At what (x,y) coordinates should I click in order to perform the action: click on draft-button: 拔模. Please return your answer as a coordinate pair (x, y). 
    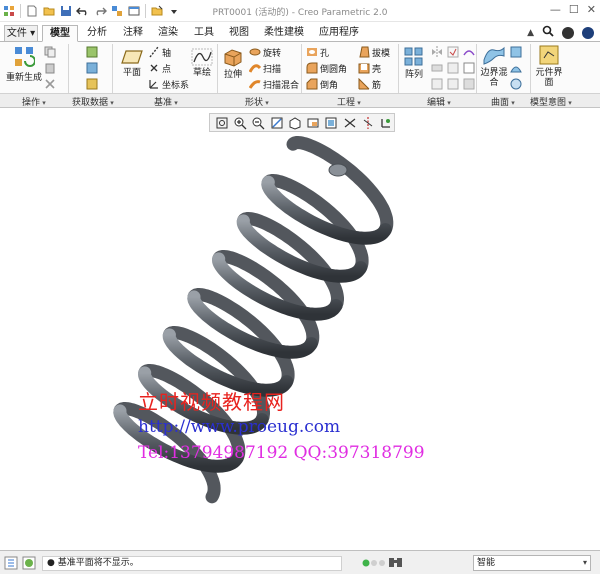
    Looking at the image, I should click on (374, 52).